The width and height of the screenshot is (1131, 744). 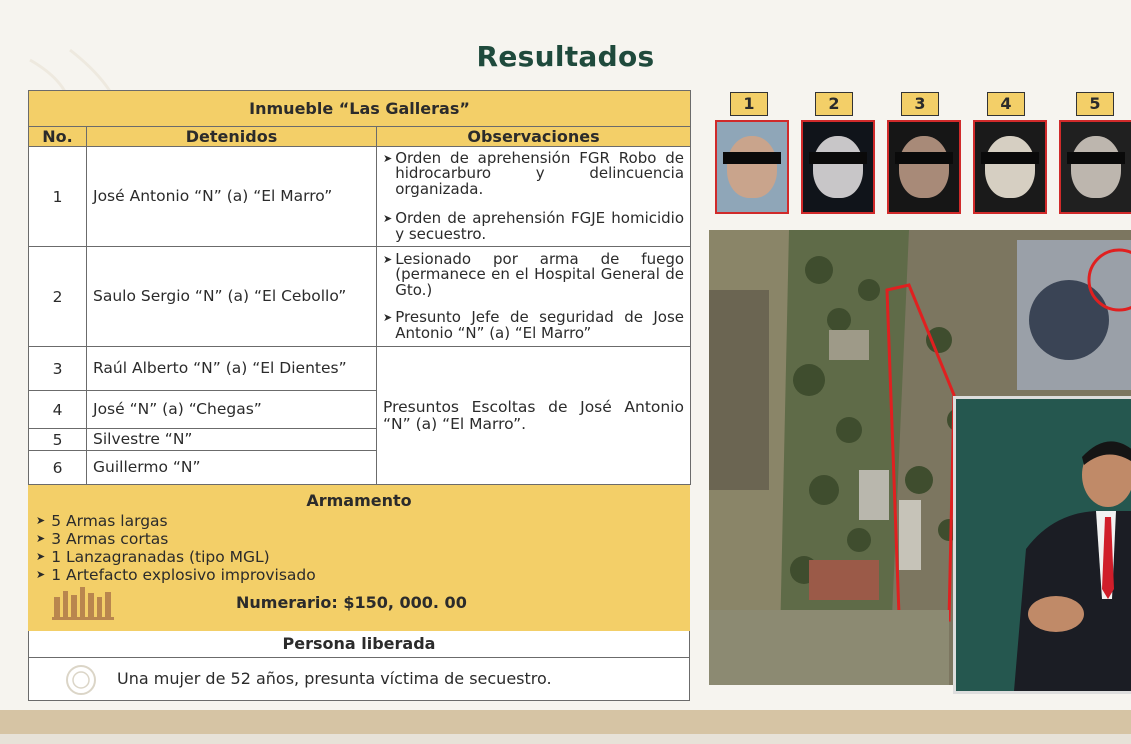 I want to click on photo-number: 5, so click(x=1095, y=104).